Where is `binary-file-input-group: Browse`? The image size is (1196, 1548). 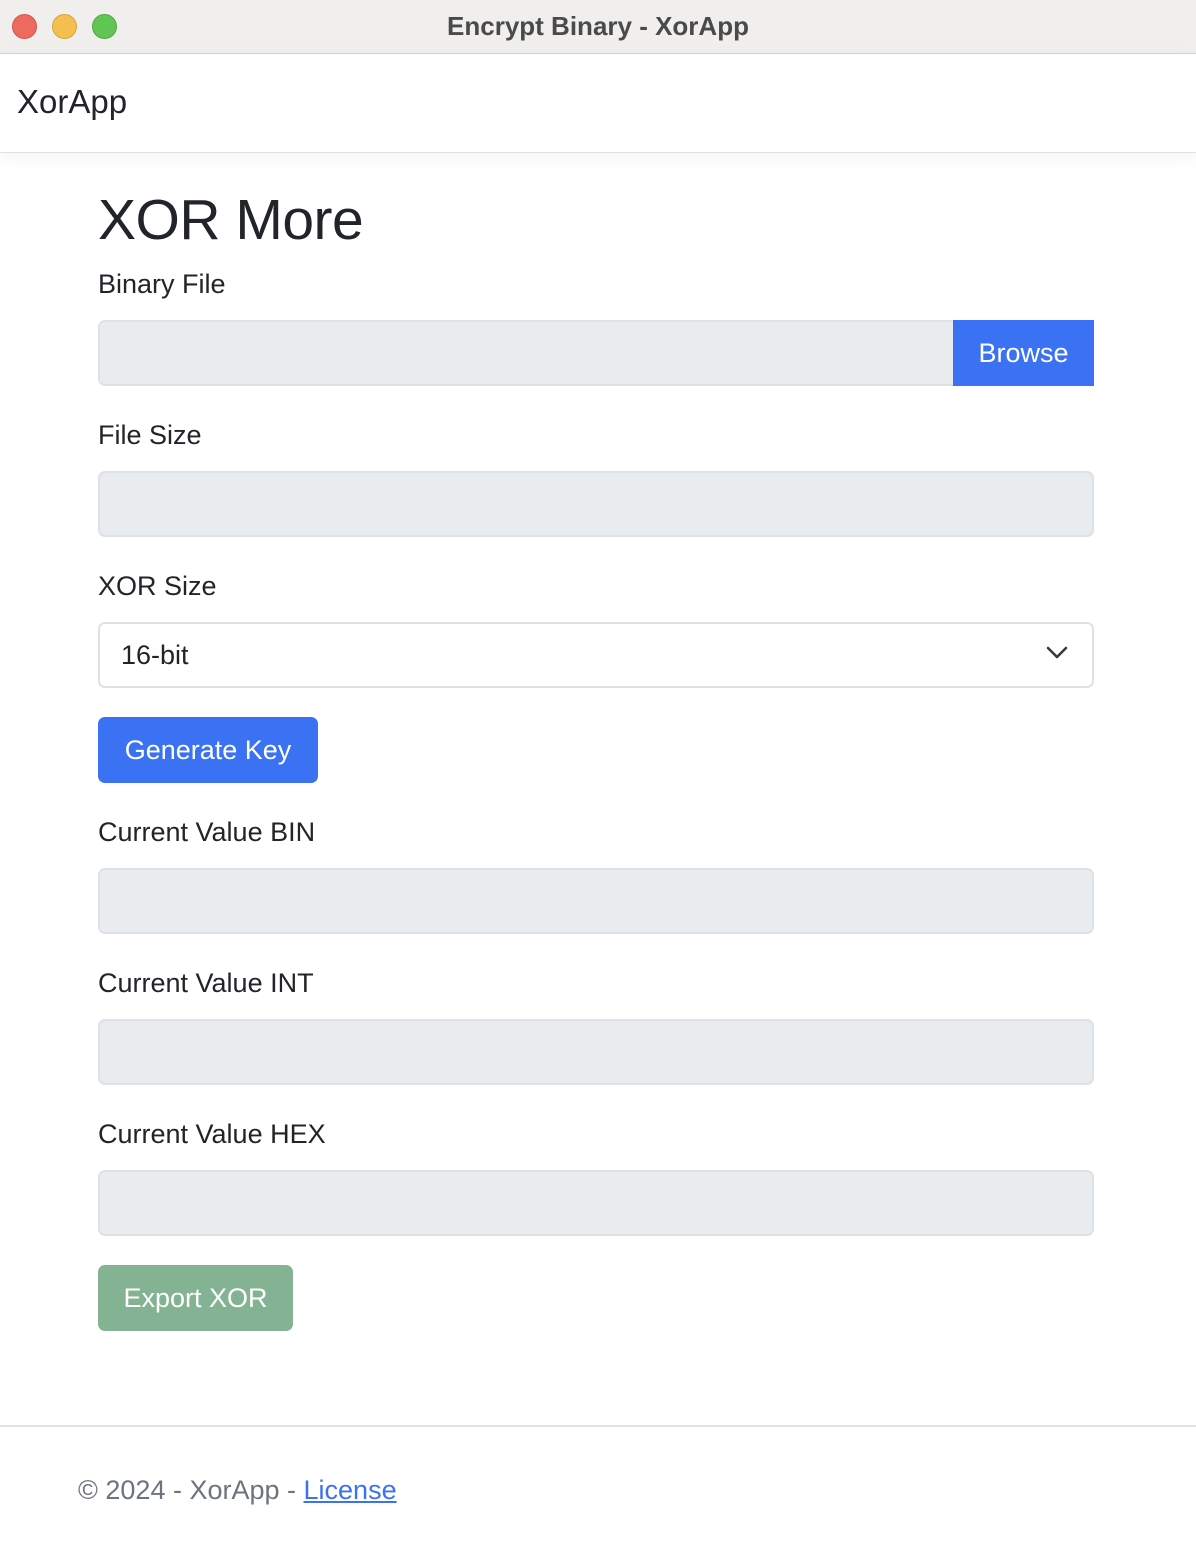
binary-file-input-group: Browse is located at coordinates (596, 353).